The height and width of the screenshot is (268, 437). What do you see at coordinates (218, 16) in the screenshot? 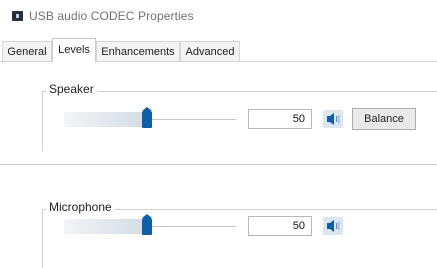
I see `title-bar: USB audio CODEC Properties` at bounding box center [218, 16].